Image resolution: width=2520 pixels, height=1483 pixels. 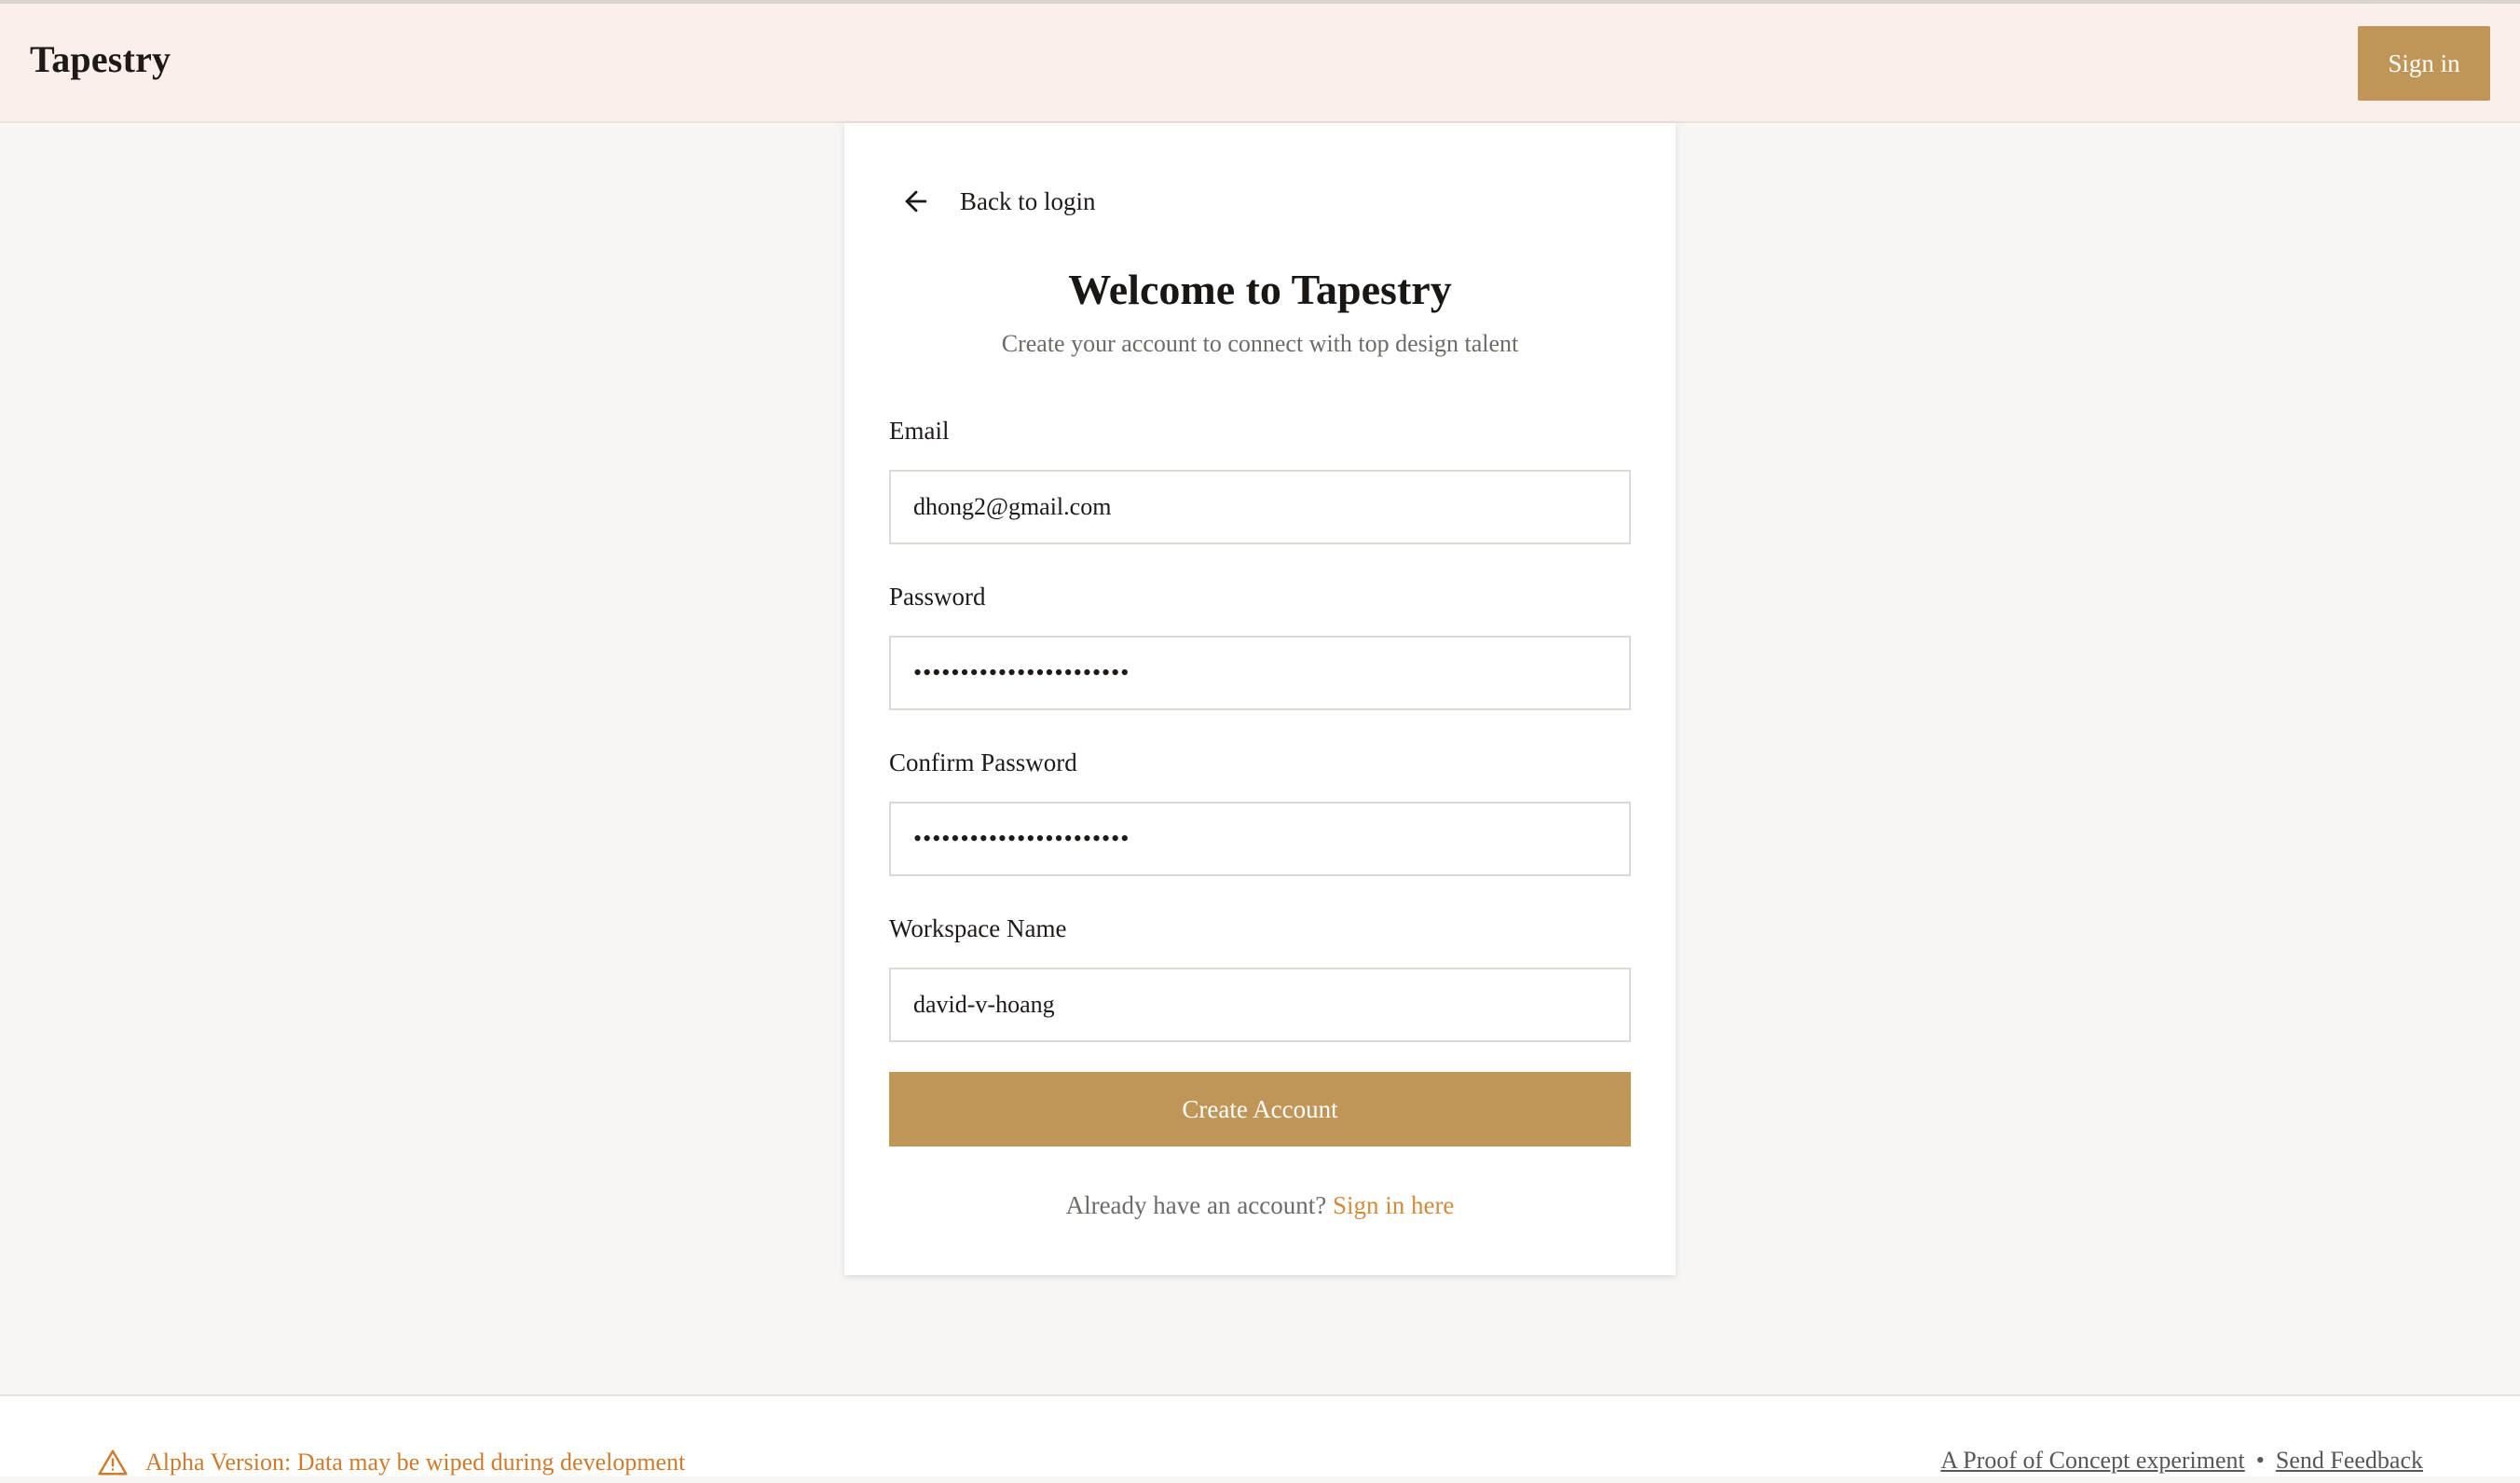 I want to click on workspace-name-label: Workspace Name, so click(x=978, y=928).